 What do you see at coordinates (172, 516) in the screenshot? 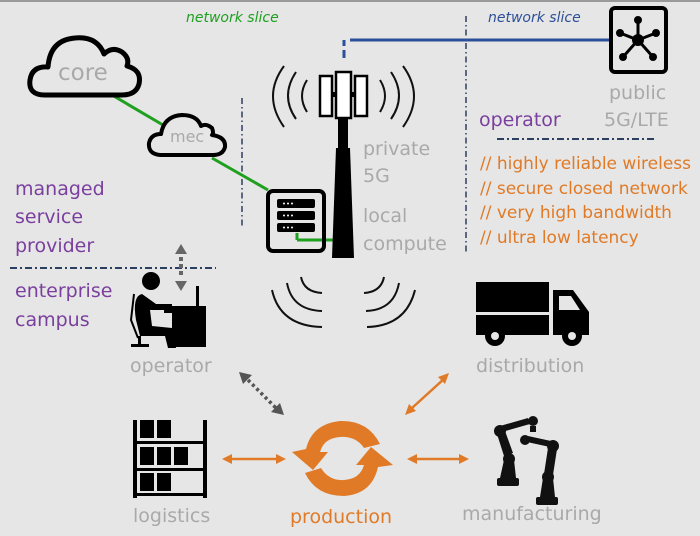
I see `logistics-node-label: logistics` at bounding box center [172, 516].